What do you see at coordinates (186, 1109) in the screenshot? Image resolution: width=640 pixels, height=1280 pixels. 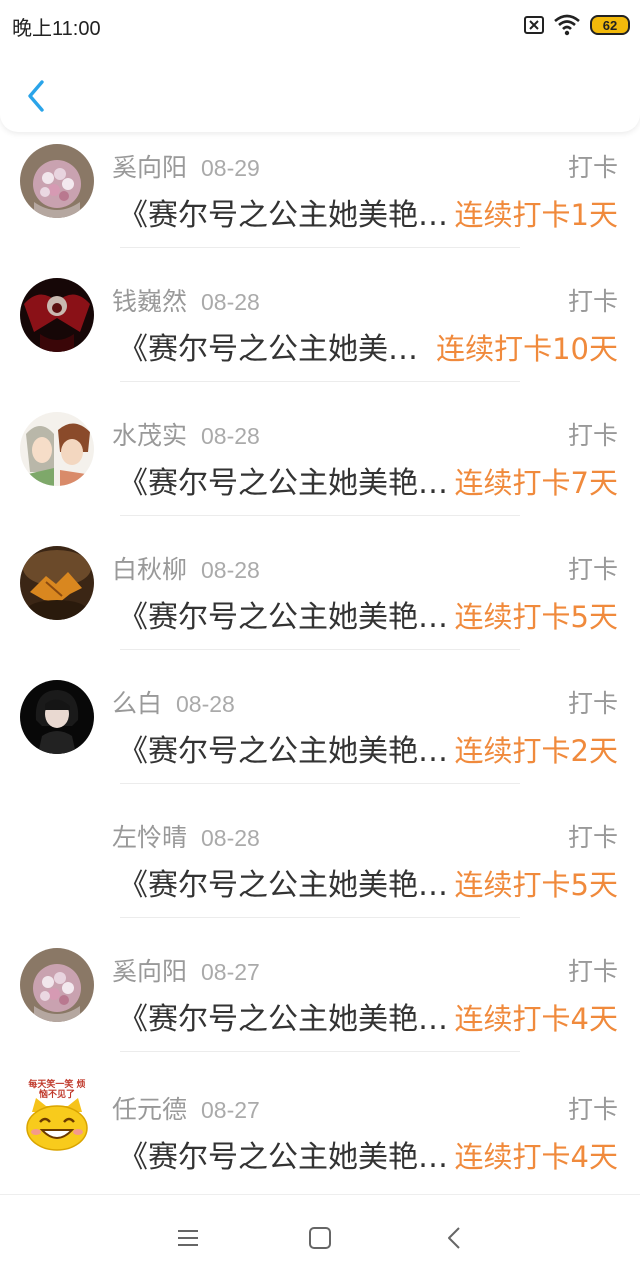 I see `user-name: 任元德 08-27` at bounding box center [186, 1109].